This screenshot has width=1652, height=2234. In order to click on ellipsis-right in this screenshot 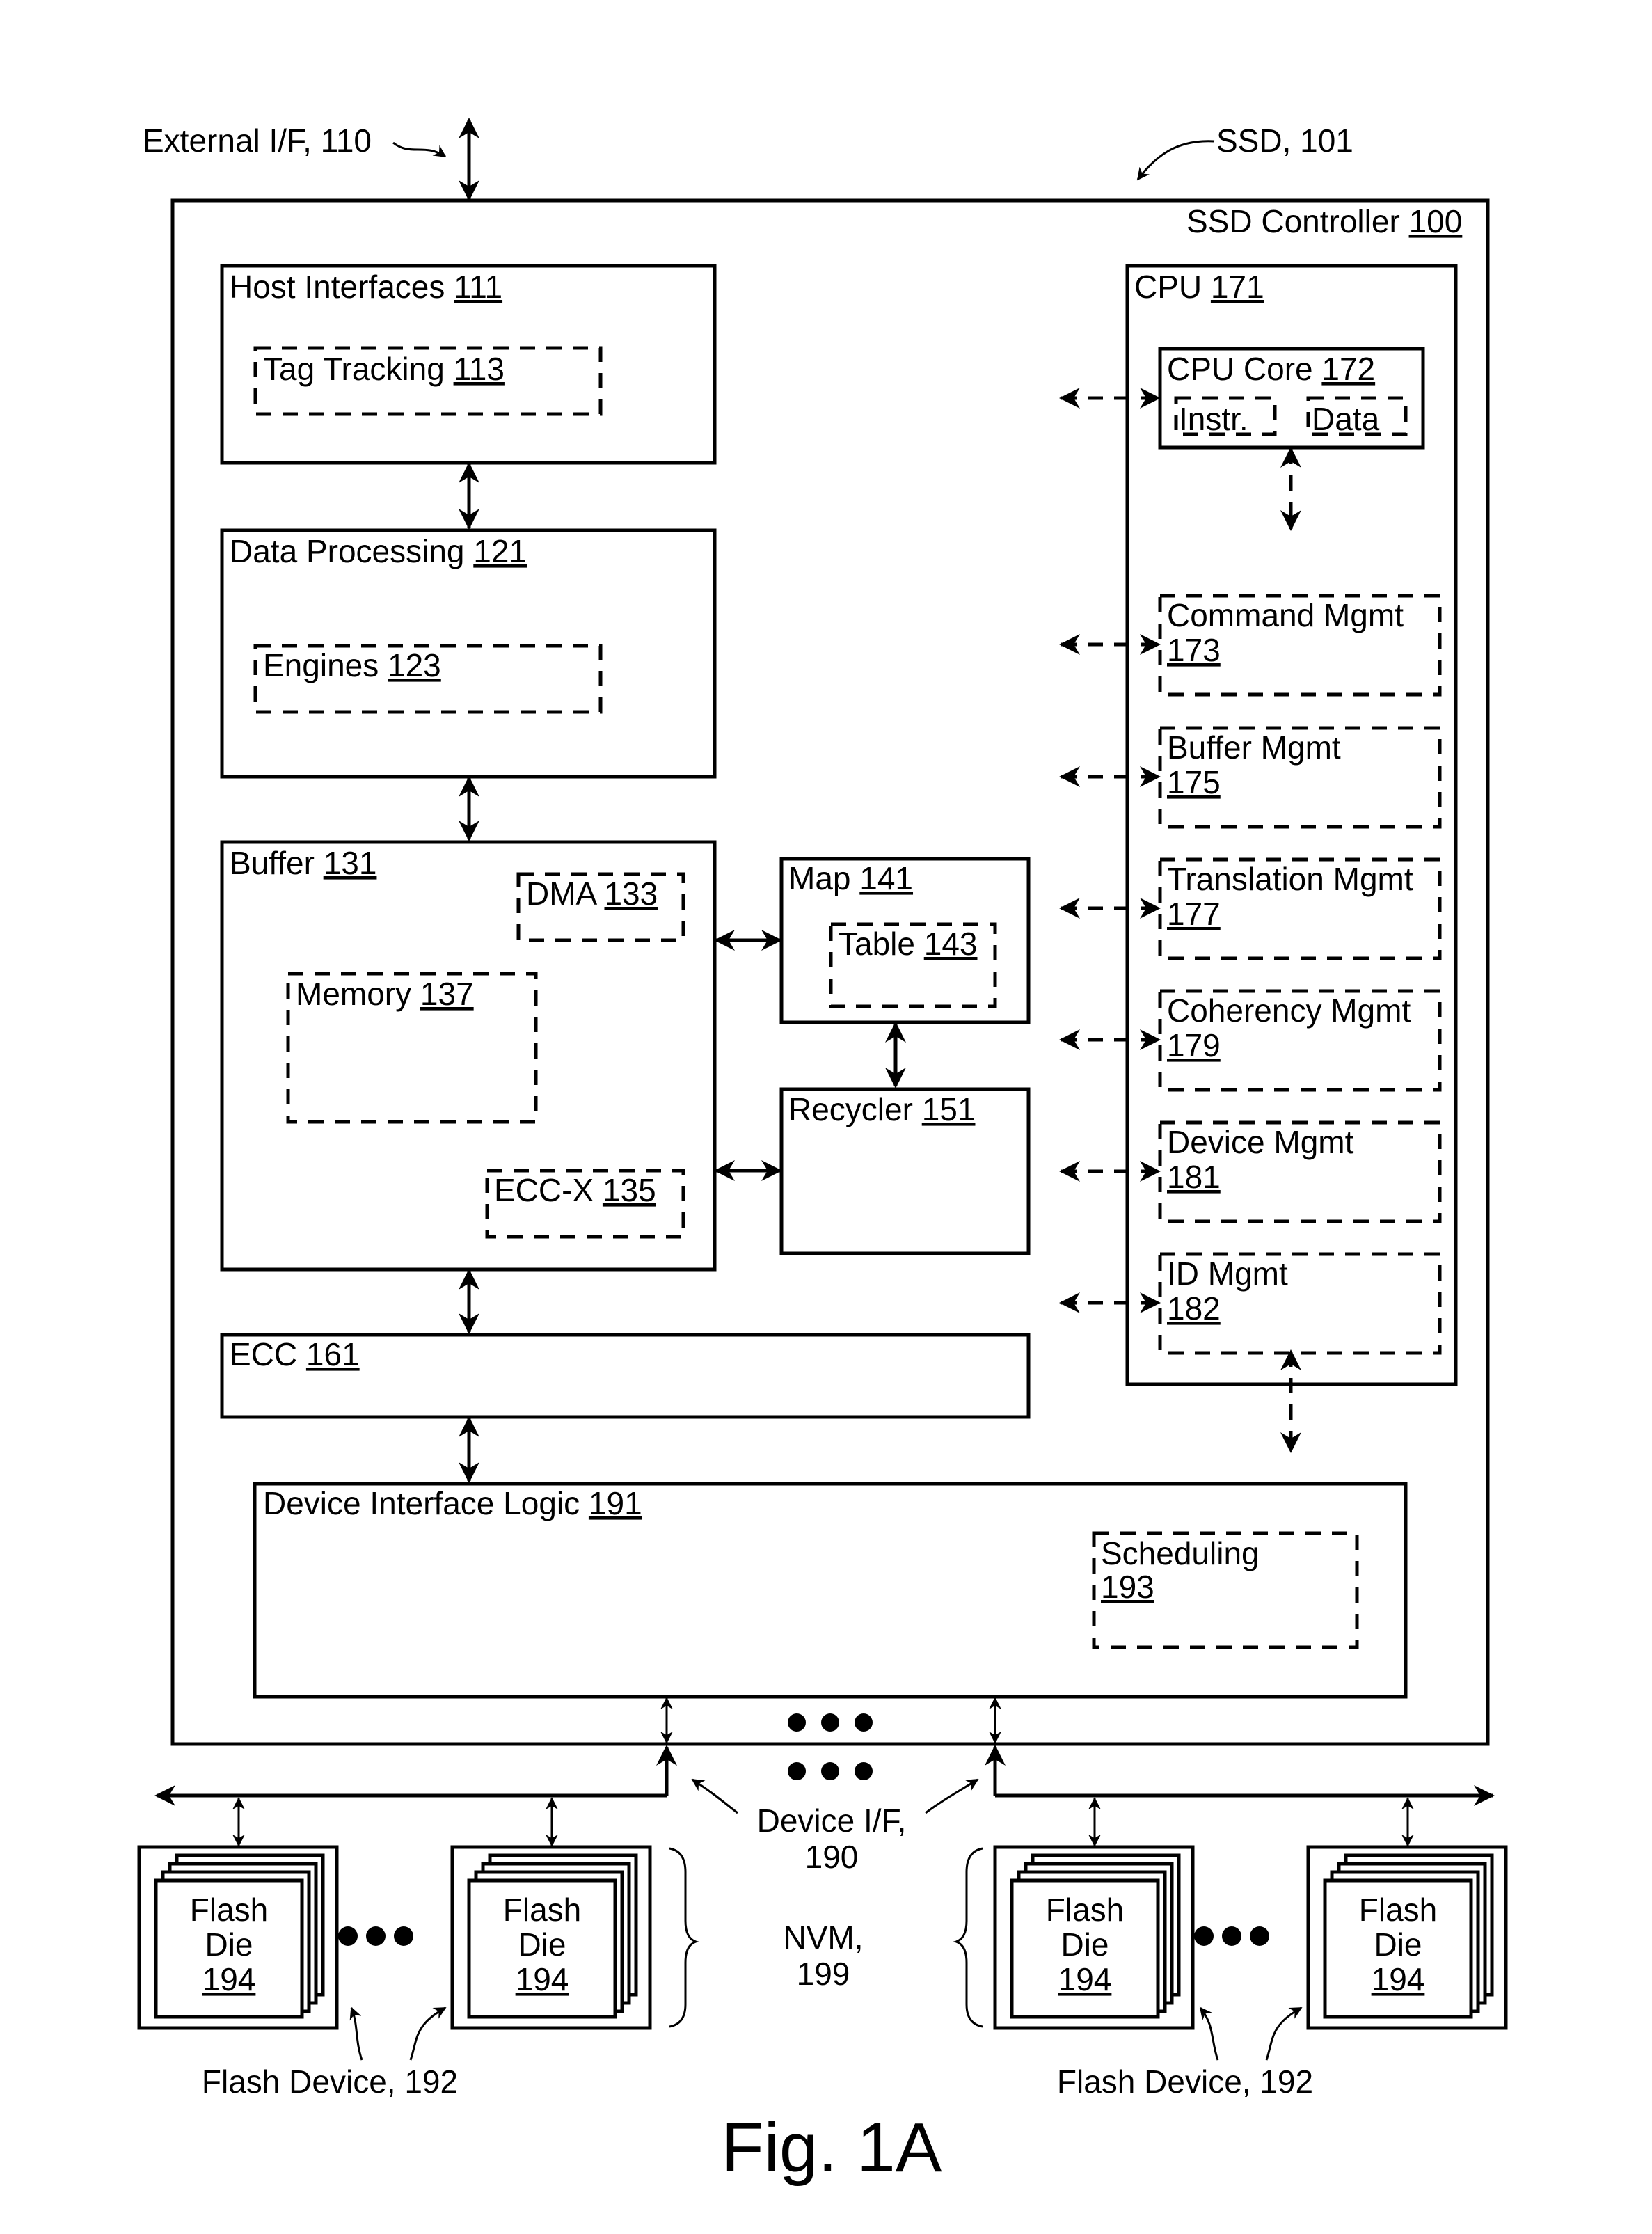, I will do `click(1231, 1936)`.